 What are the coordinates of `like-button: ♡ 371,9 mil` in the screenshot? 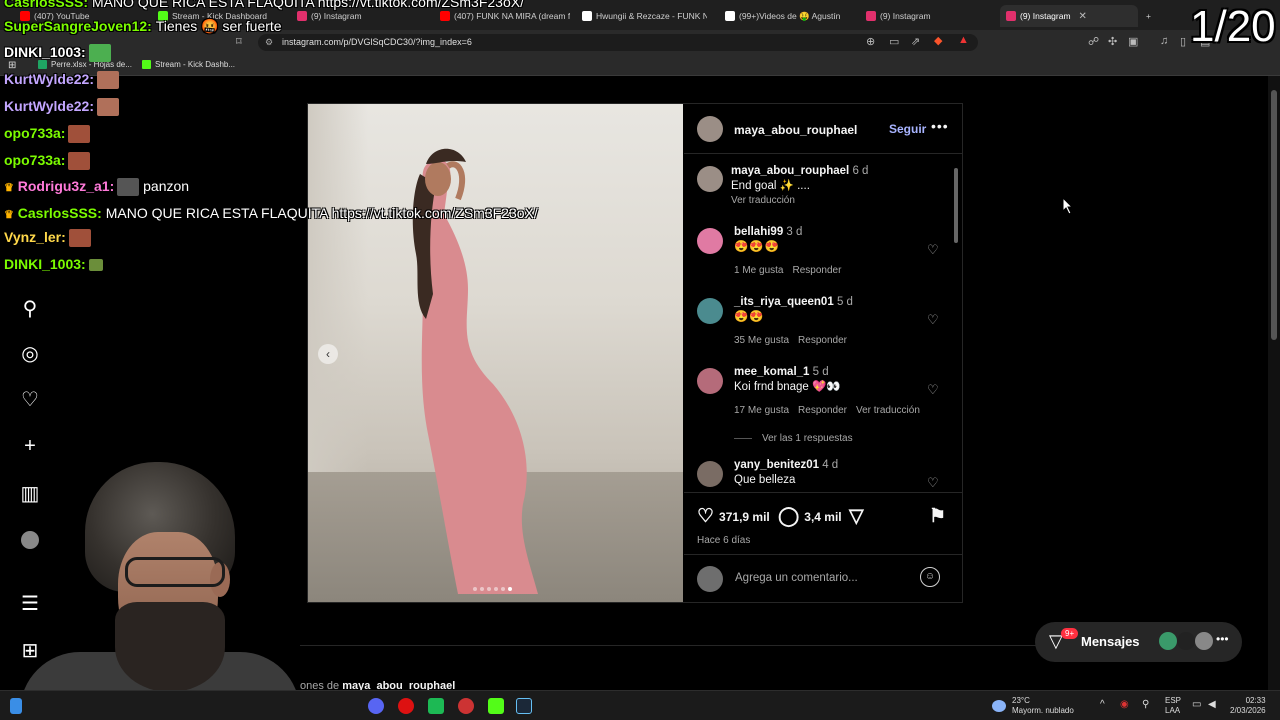 It's located at (733, 516).